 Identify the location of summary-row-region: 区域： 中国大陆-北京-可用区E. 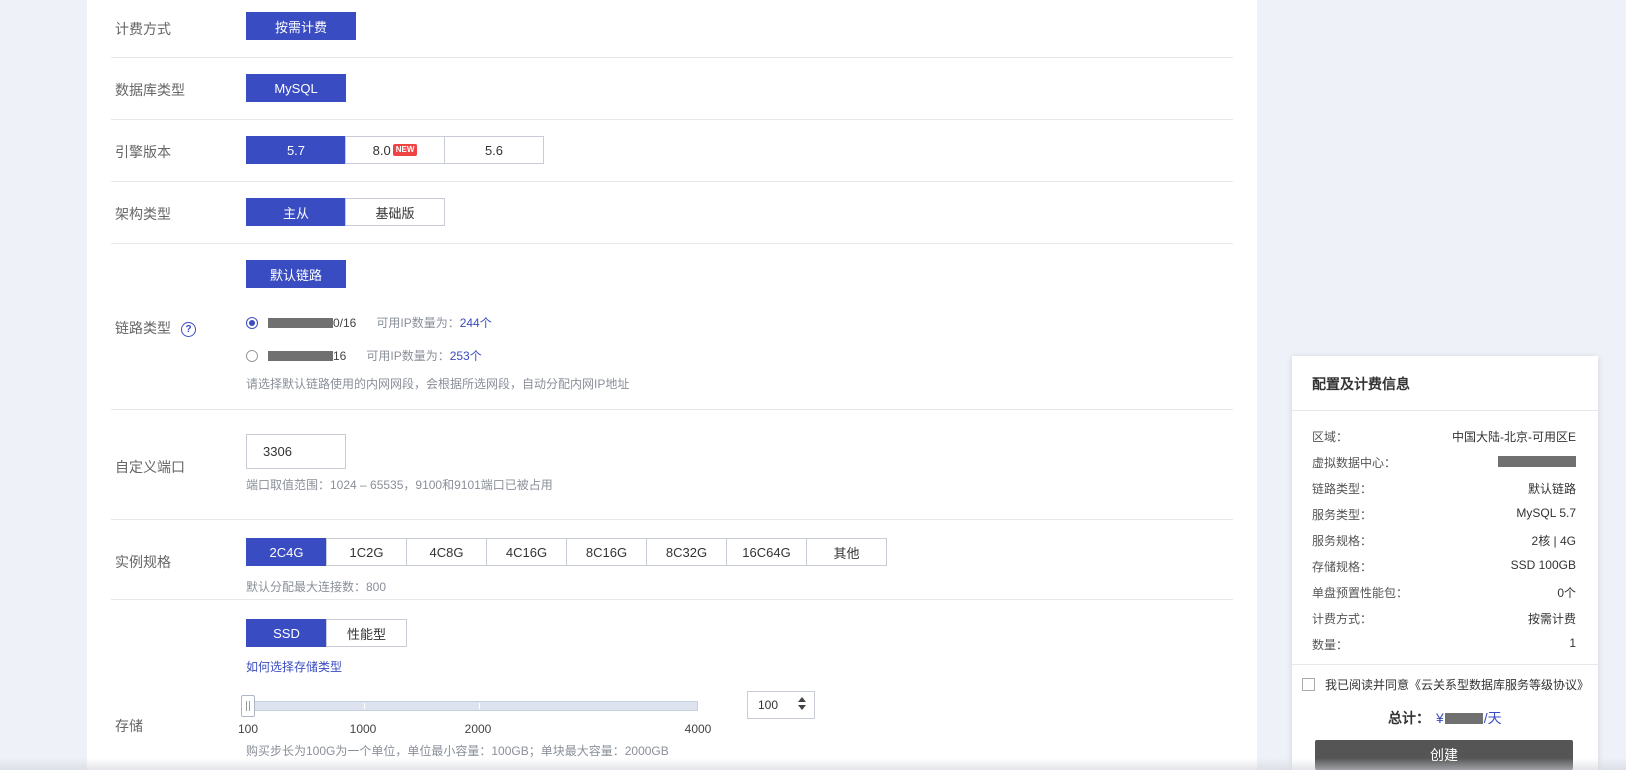
(1444, 436).